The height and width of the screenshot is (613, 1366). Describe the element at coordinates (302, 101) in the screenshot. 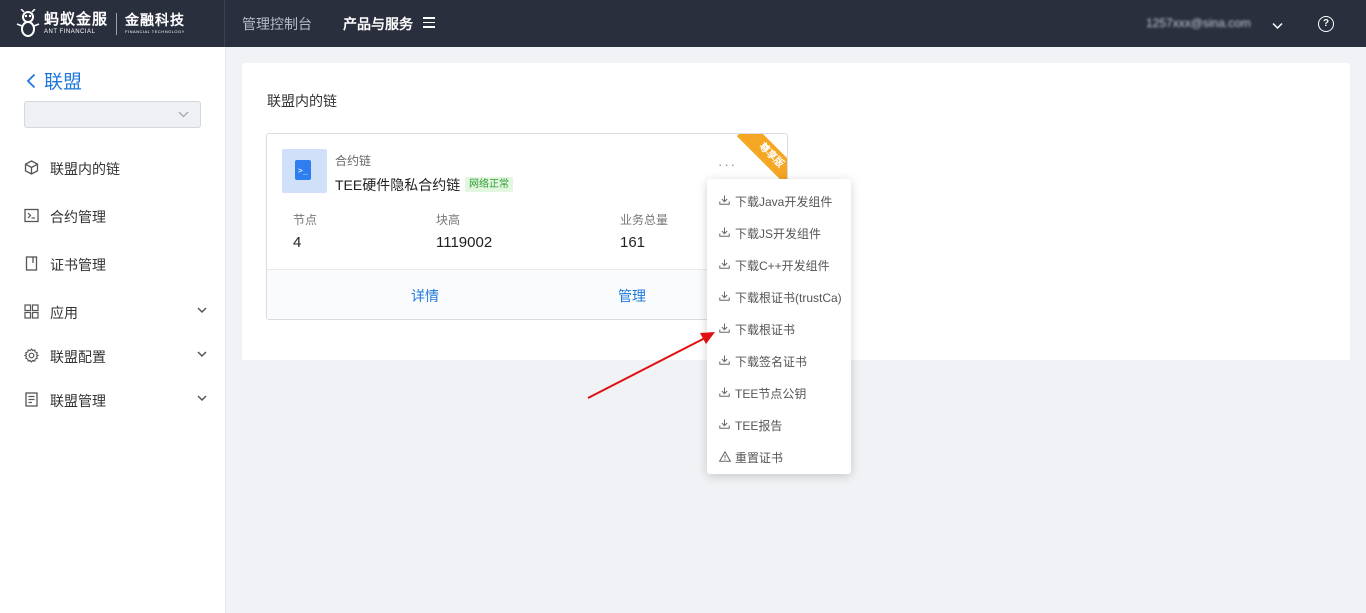

I see `page-title: 联盟内的链` at that location.